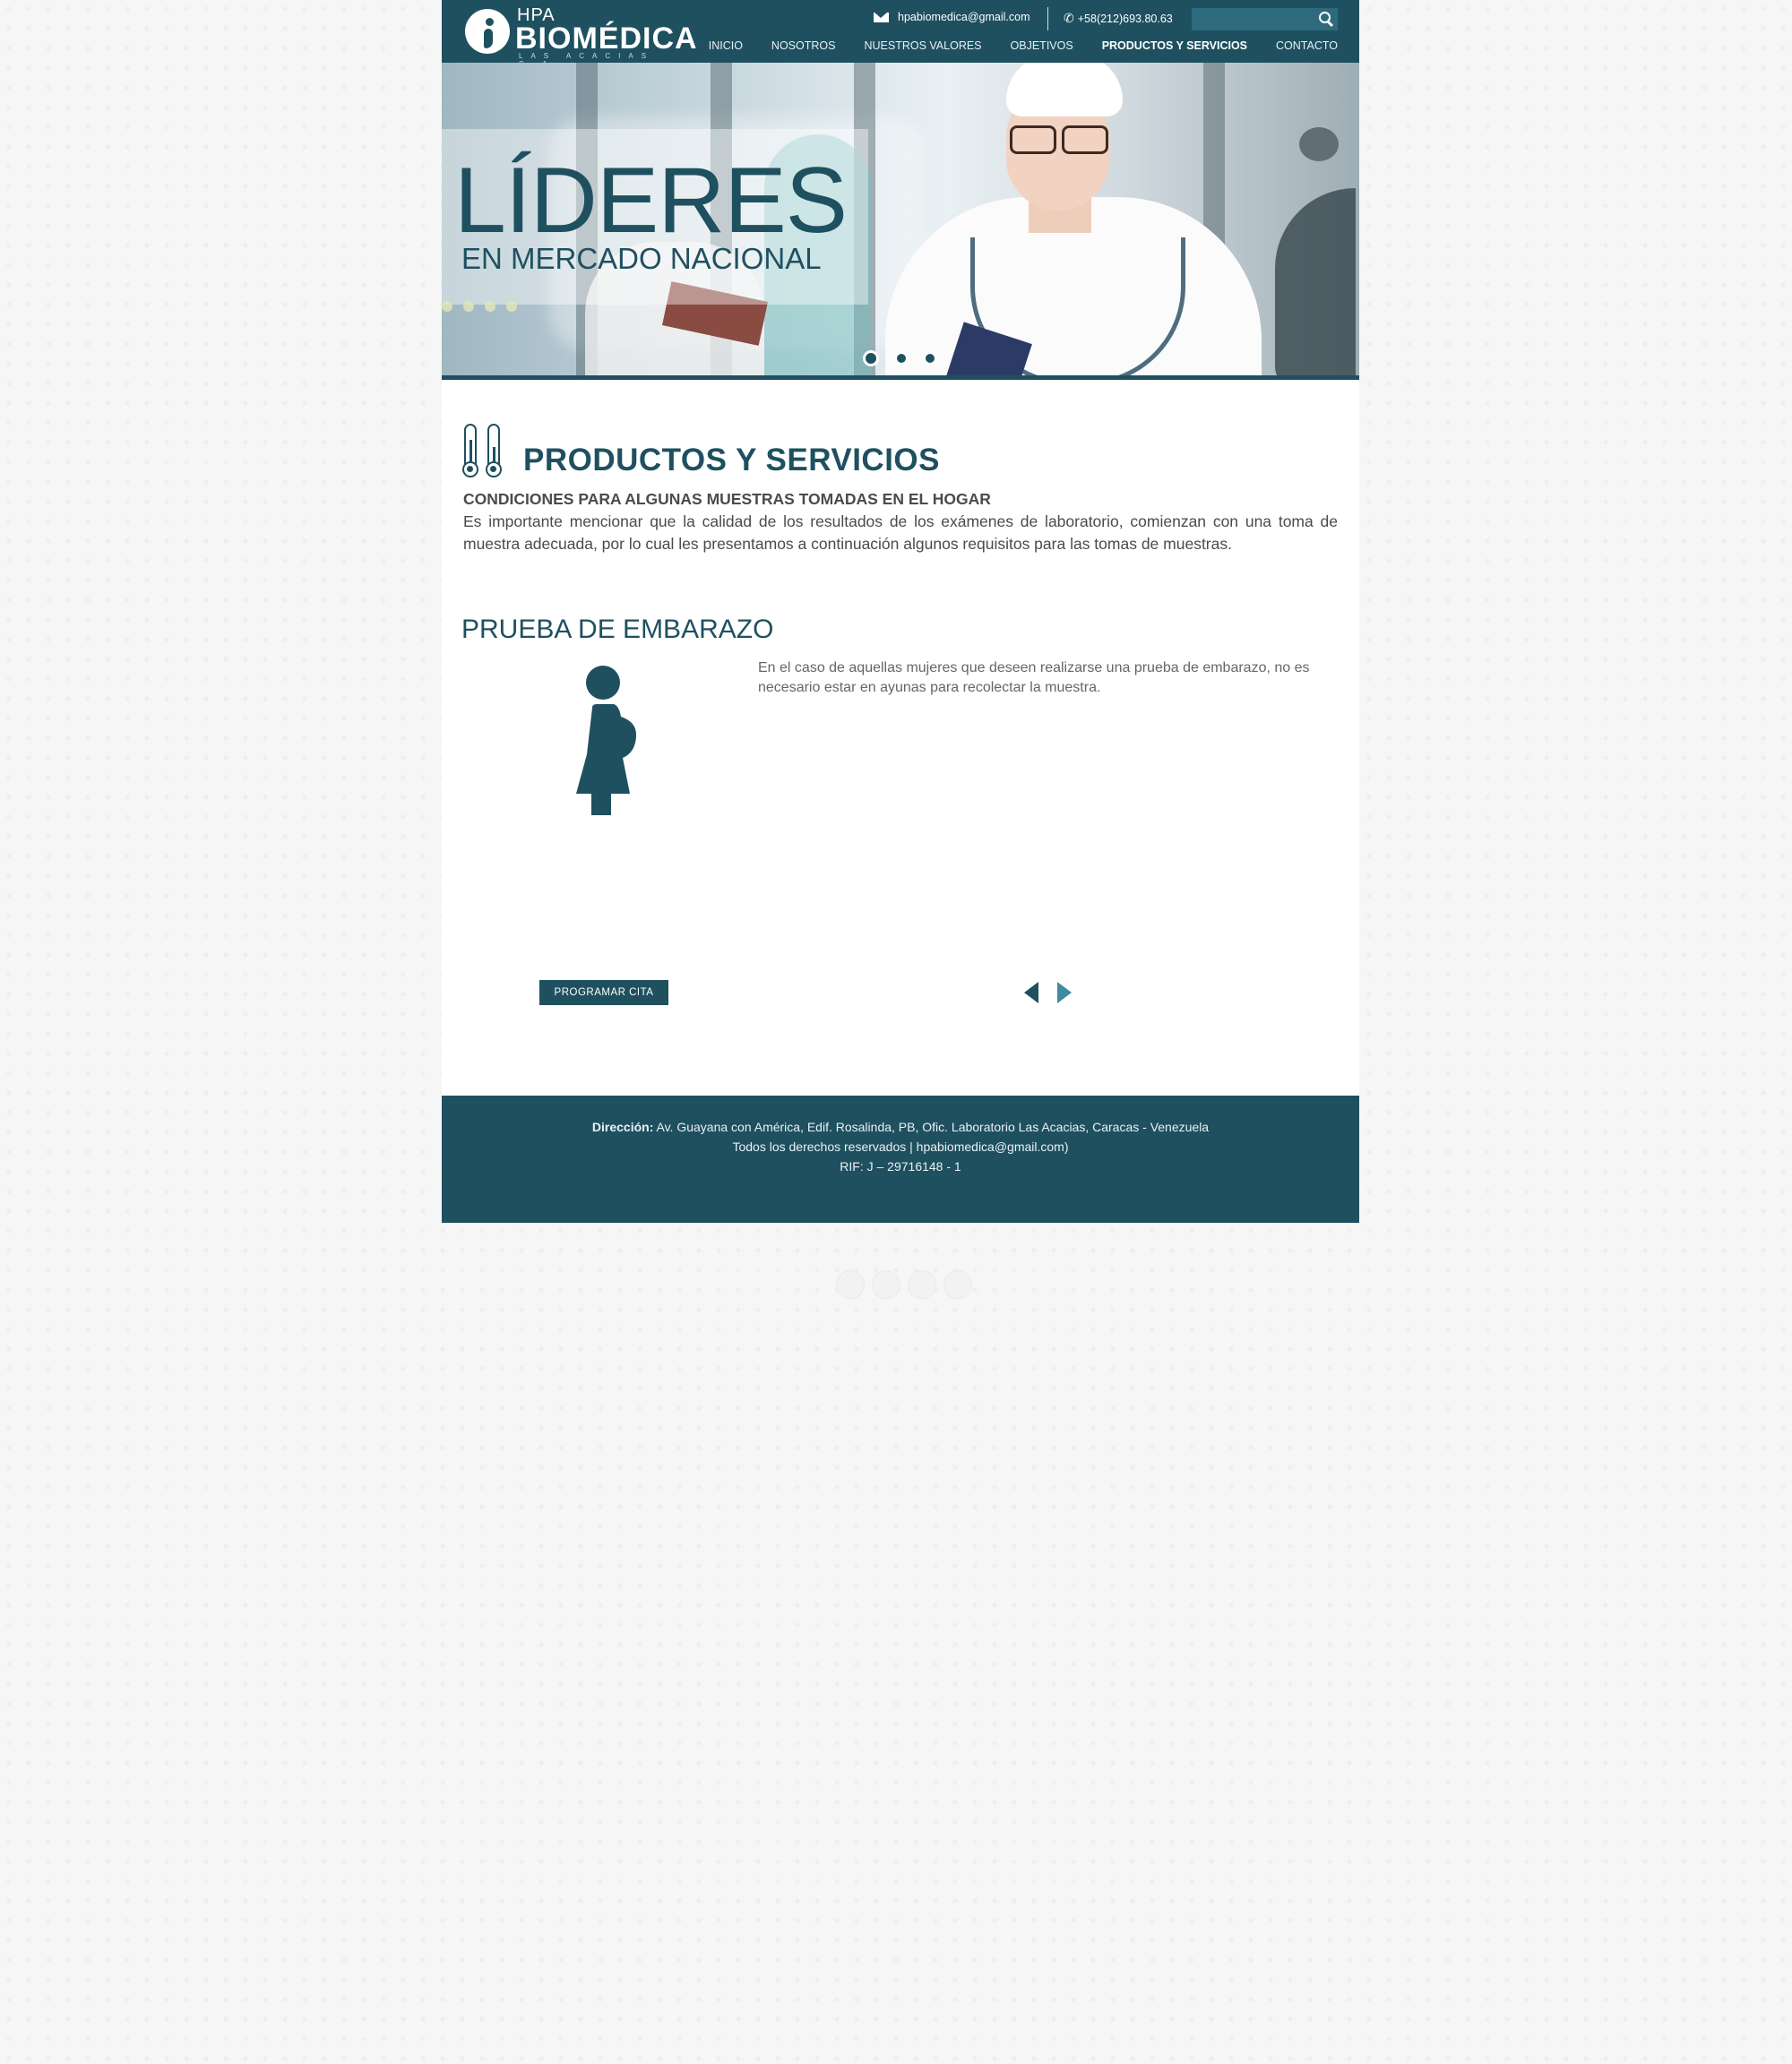  I want to click on contact-email: hpabiomedica@gmail.com, so click(952, 17).